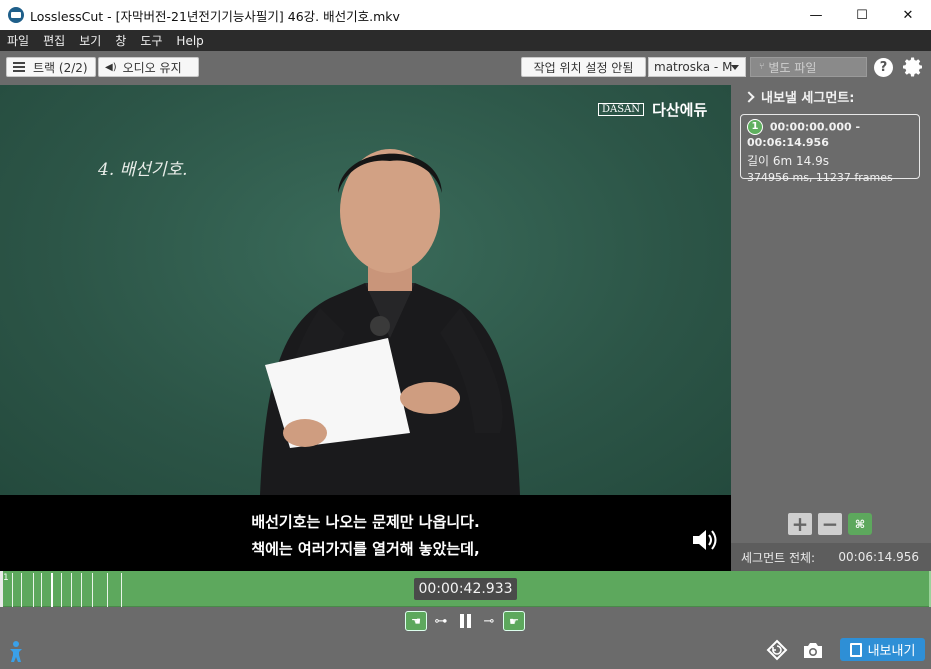  What do you see at coordinates (120, 40) in the screenshot?
I see `menu-window: 창` at bounding box center [120, 40].